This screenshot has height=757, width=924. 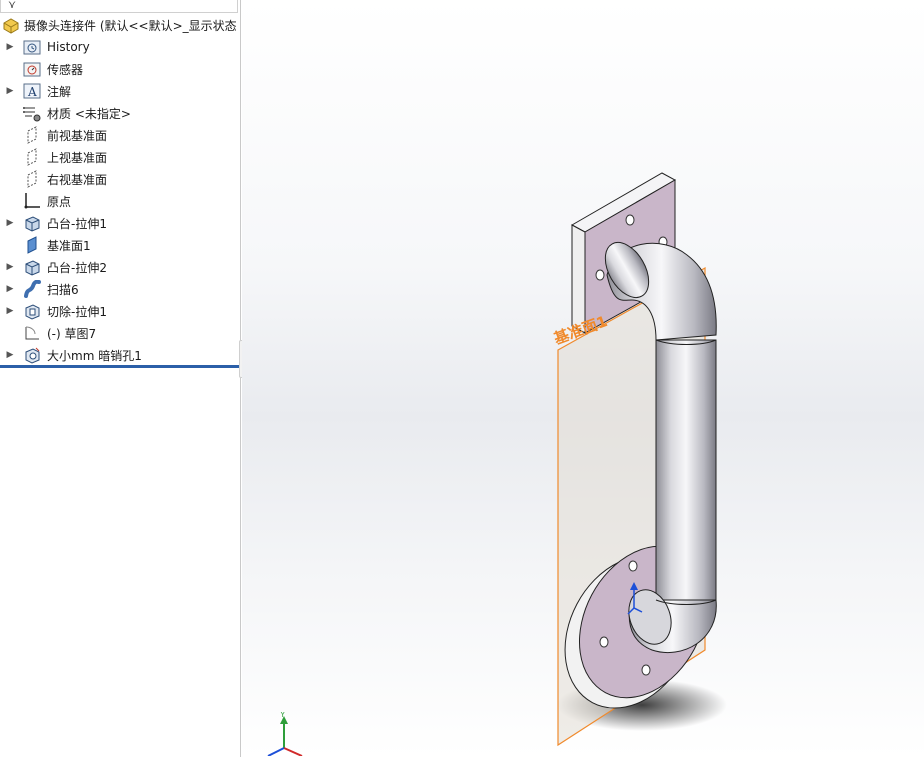 I want to click on tree-item-ref-plane1: ▶ 基准面1, so click(x=119, y=245).